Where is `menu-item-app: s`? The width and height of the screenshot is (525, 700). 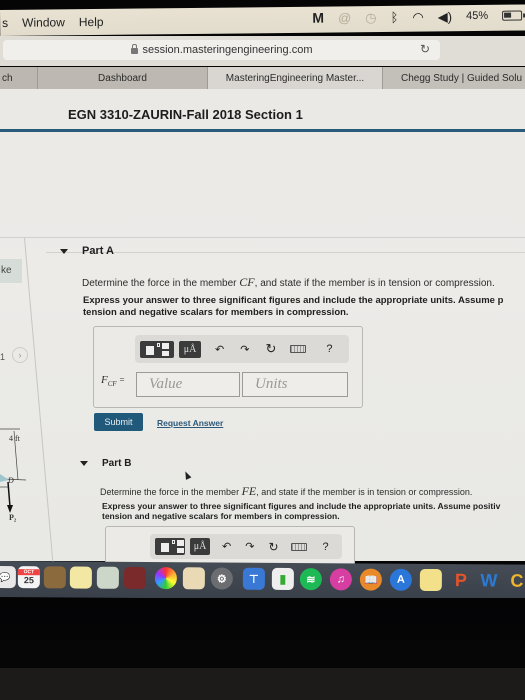 menu-item-app: s is located at coordinates (5, 23).